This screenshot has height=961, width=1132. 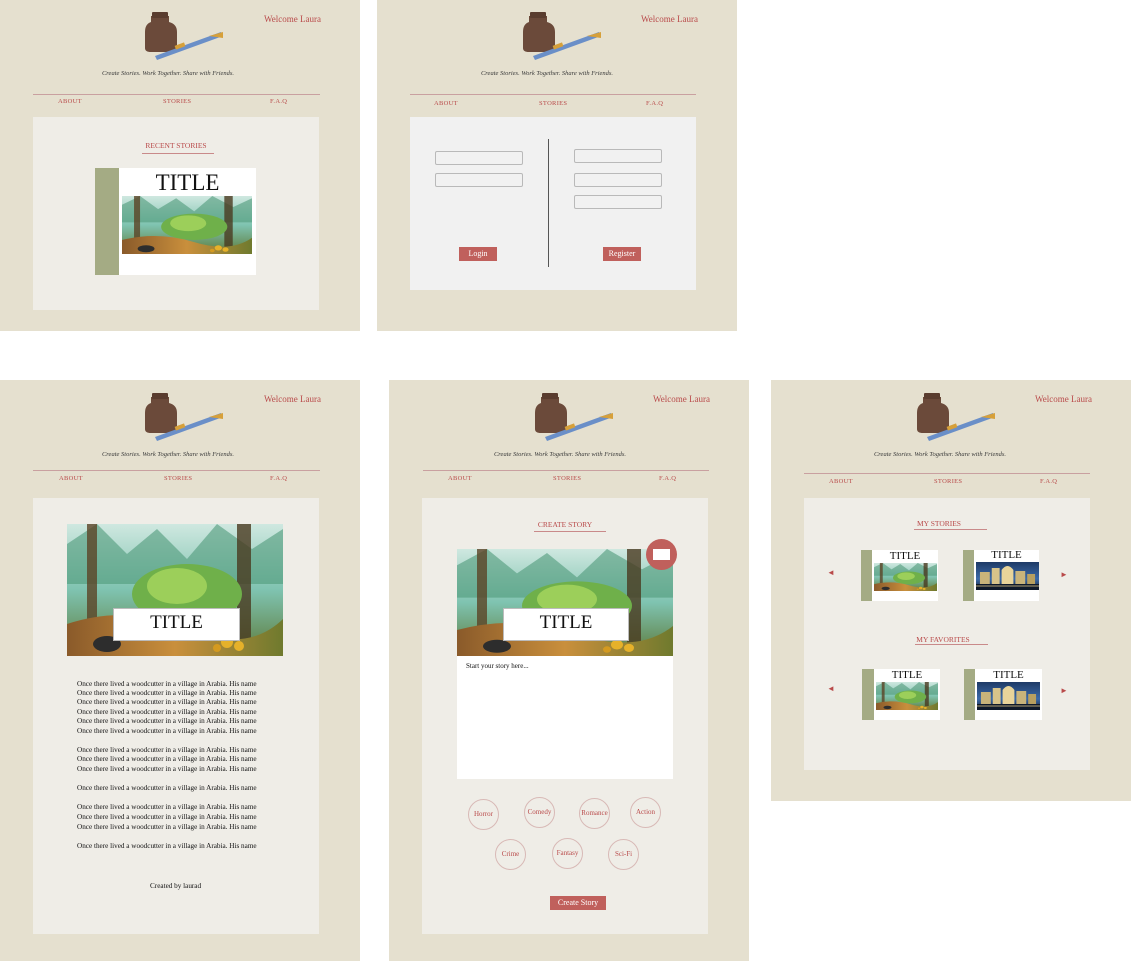 I want to click on content-area: TITLE, so click(x=176, y=716).